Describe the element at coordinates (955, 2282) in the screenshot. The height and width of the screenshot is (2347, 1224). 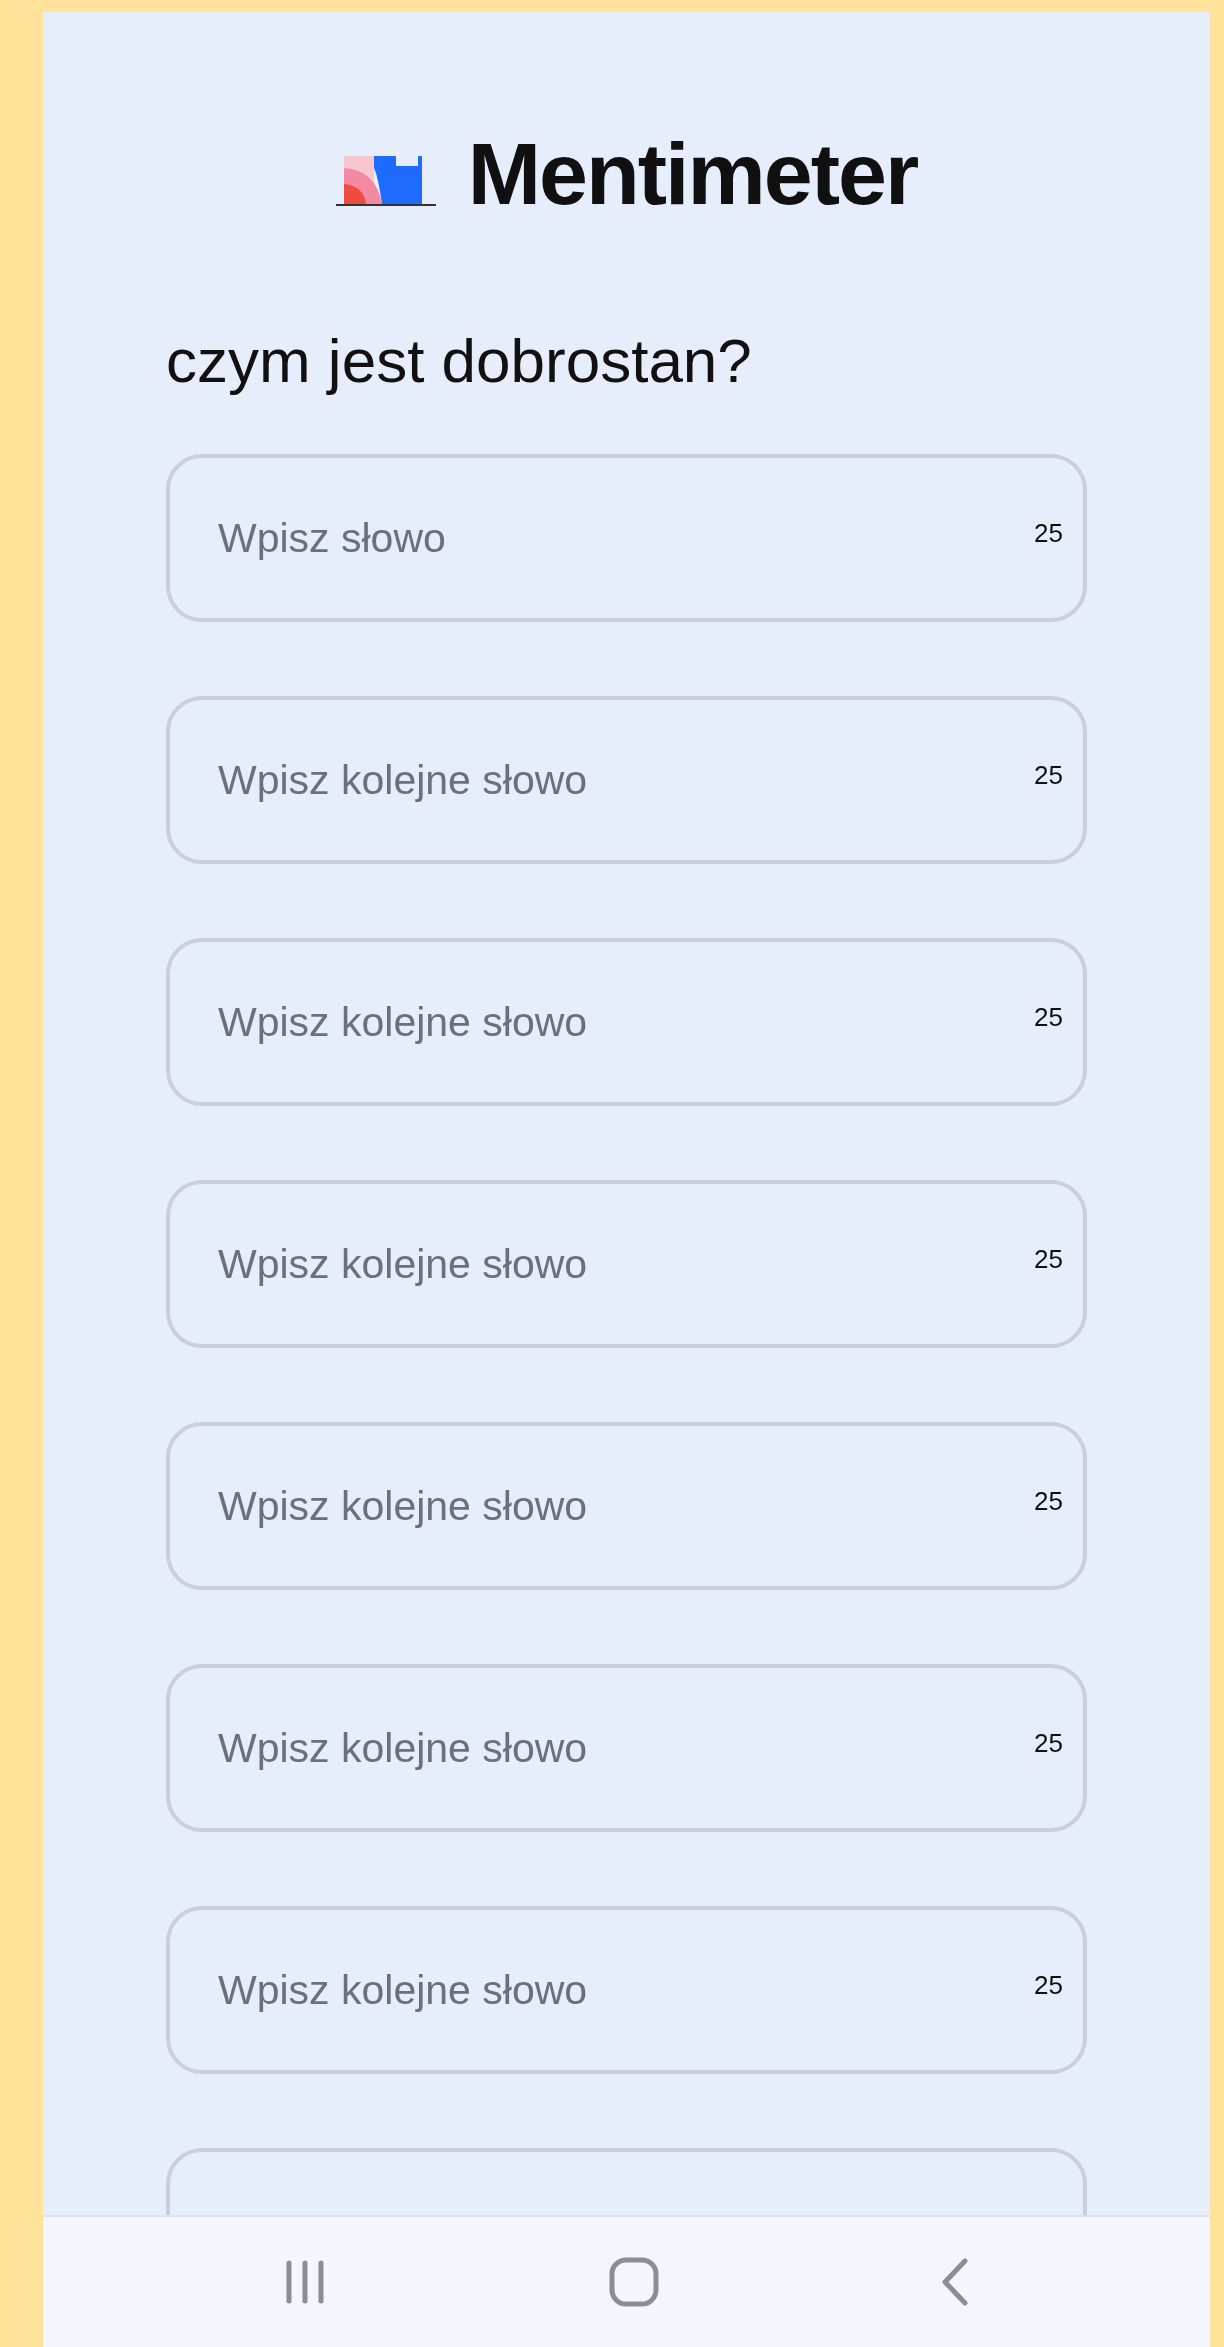
I see `back-icon` at that location.